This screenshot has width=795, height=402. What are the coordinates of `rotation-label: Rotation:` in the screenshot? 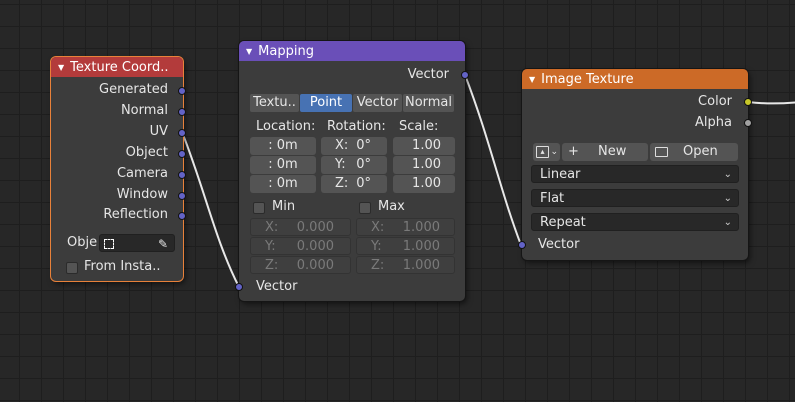 It's located at (356, 126).